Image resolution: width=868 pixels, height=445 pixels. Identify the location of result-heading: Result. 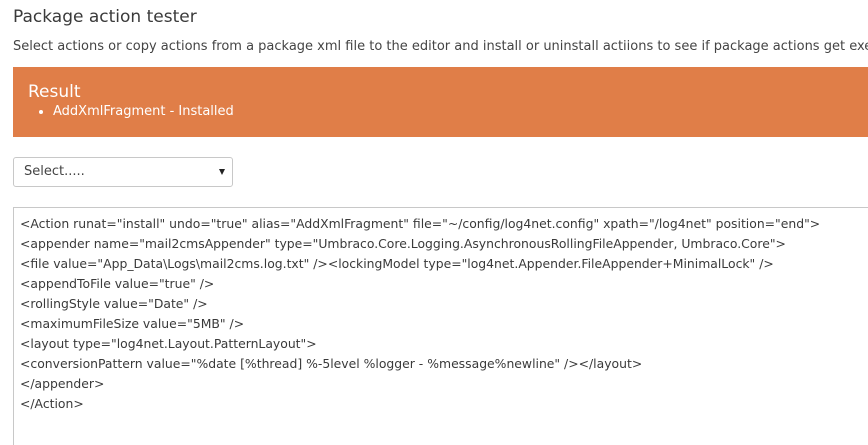
(54, 92).